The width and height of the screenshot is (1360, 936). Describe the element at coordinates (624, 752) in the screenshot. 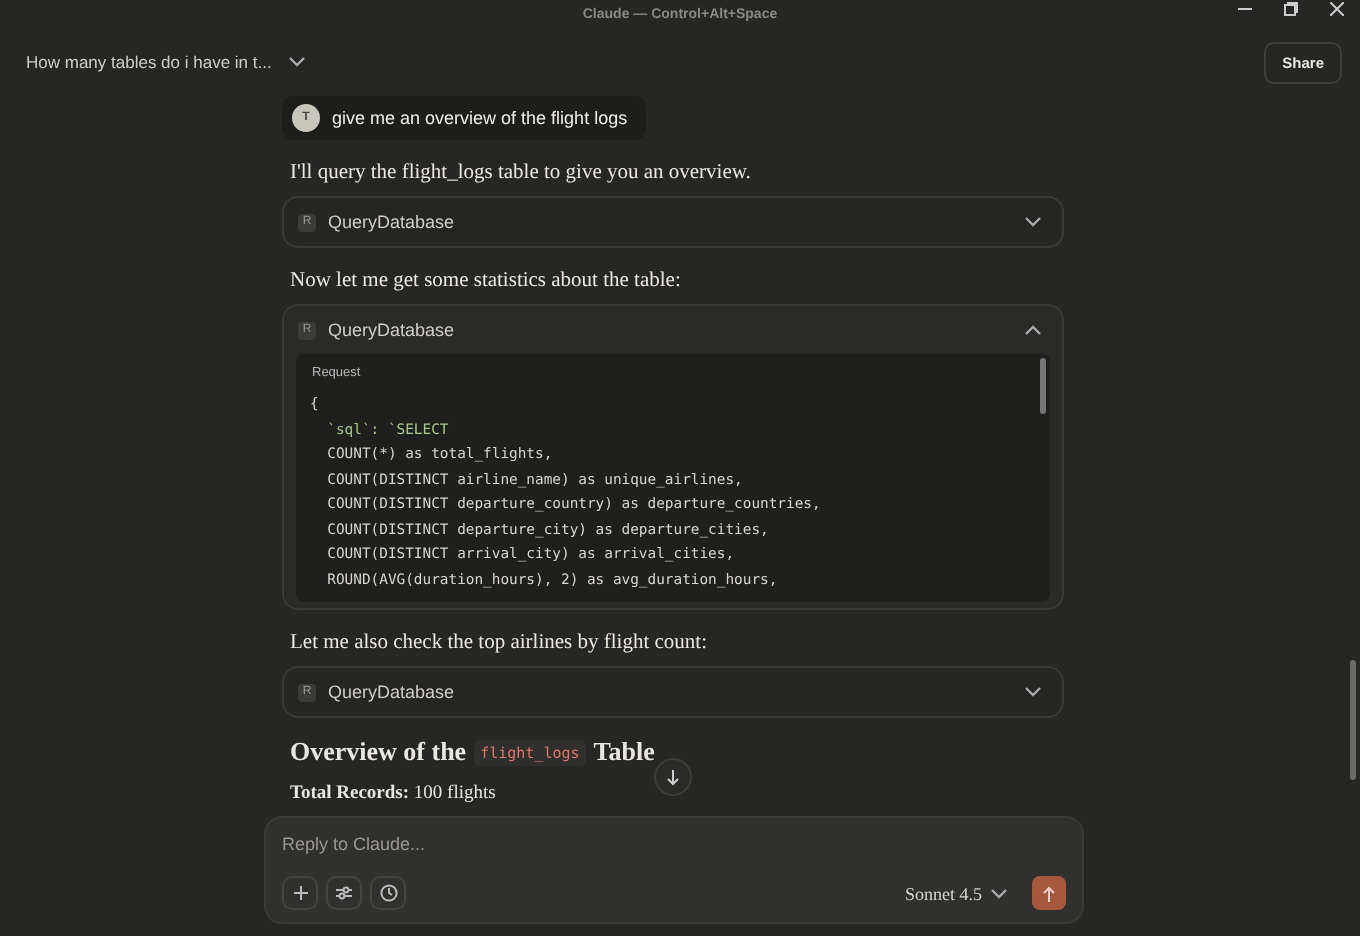

I see `heading-text: Table` at that location.